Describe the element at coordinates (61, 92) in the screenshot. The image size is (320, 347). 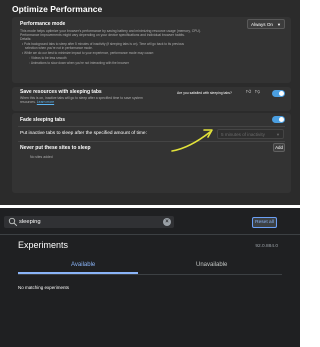
I see `sleeping-tabs-title: Save resources with sleeping tabs` at that location.